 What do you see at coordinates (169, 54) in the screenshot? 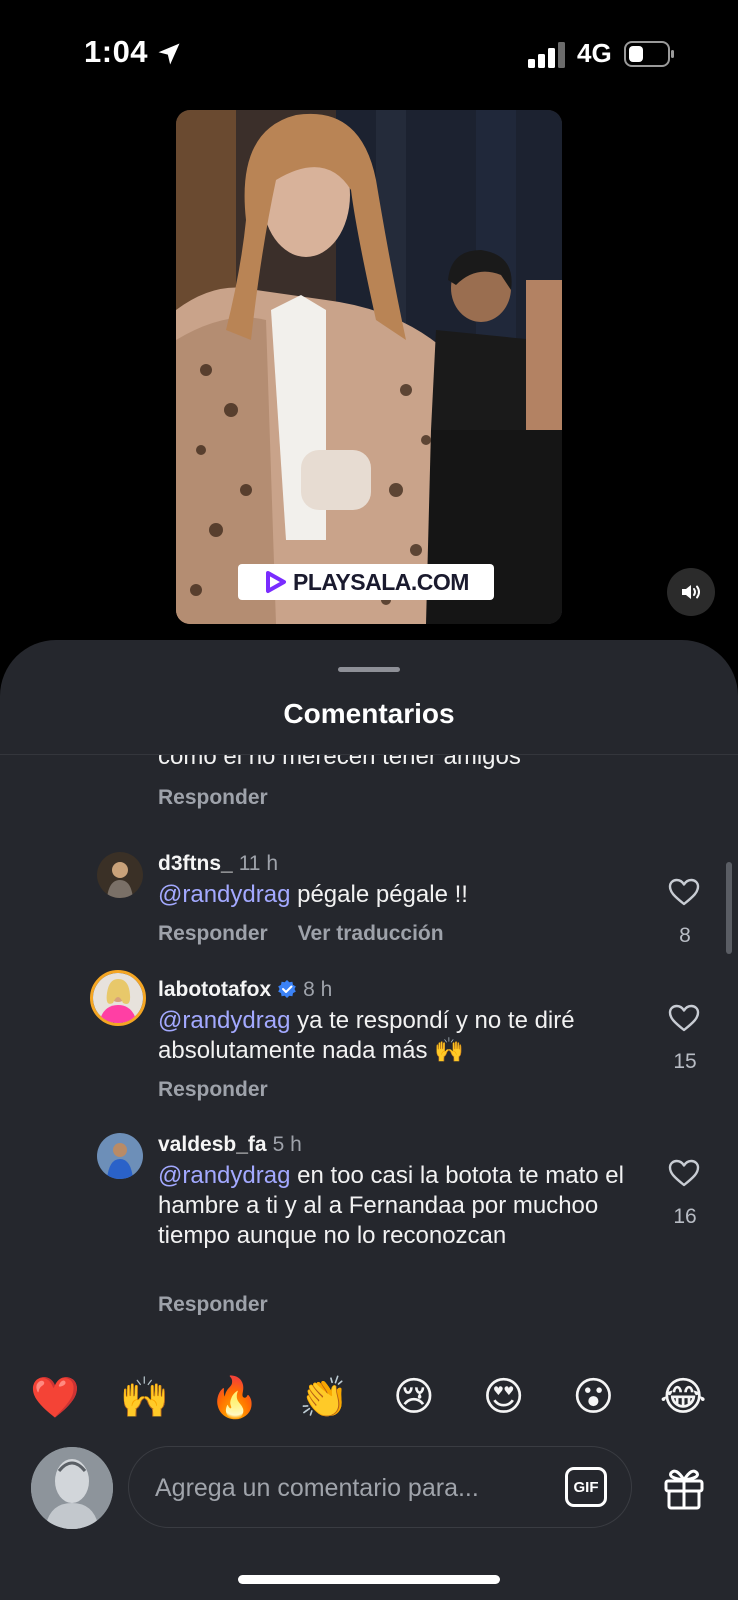
I see `location-arrow-icon` at bounding box center [169, 54].